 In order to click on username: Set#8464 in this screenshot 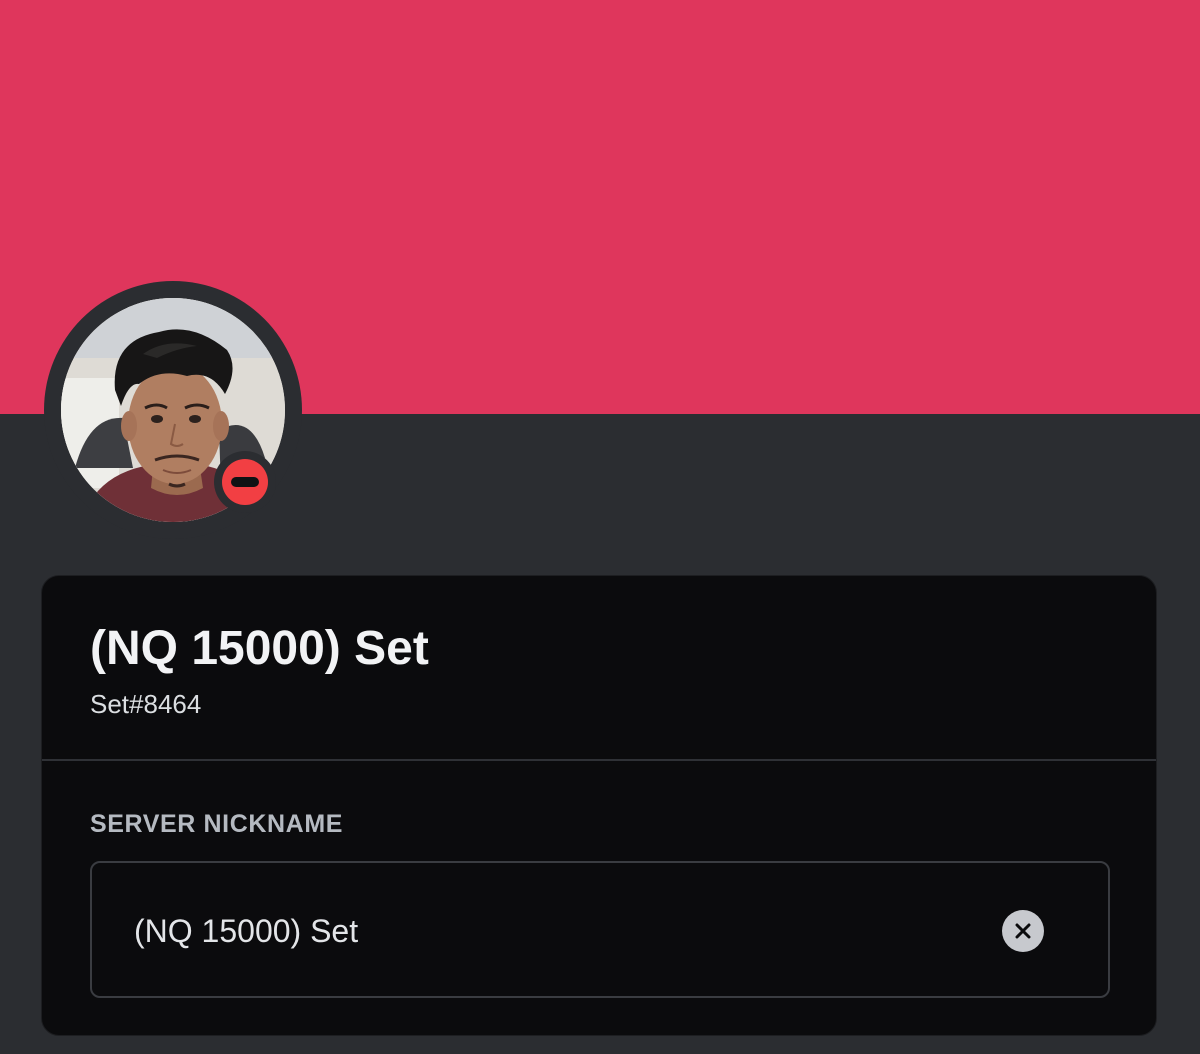, I will do `click(146, 704)`.